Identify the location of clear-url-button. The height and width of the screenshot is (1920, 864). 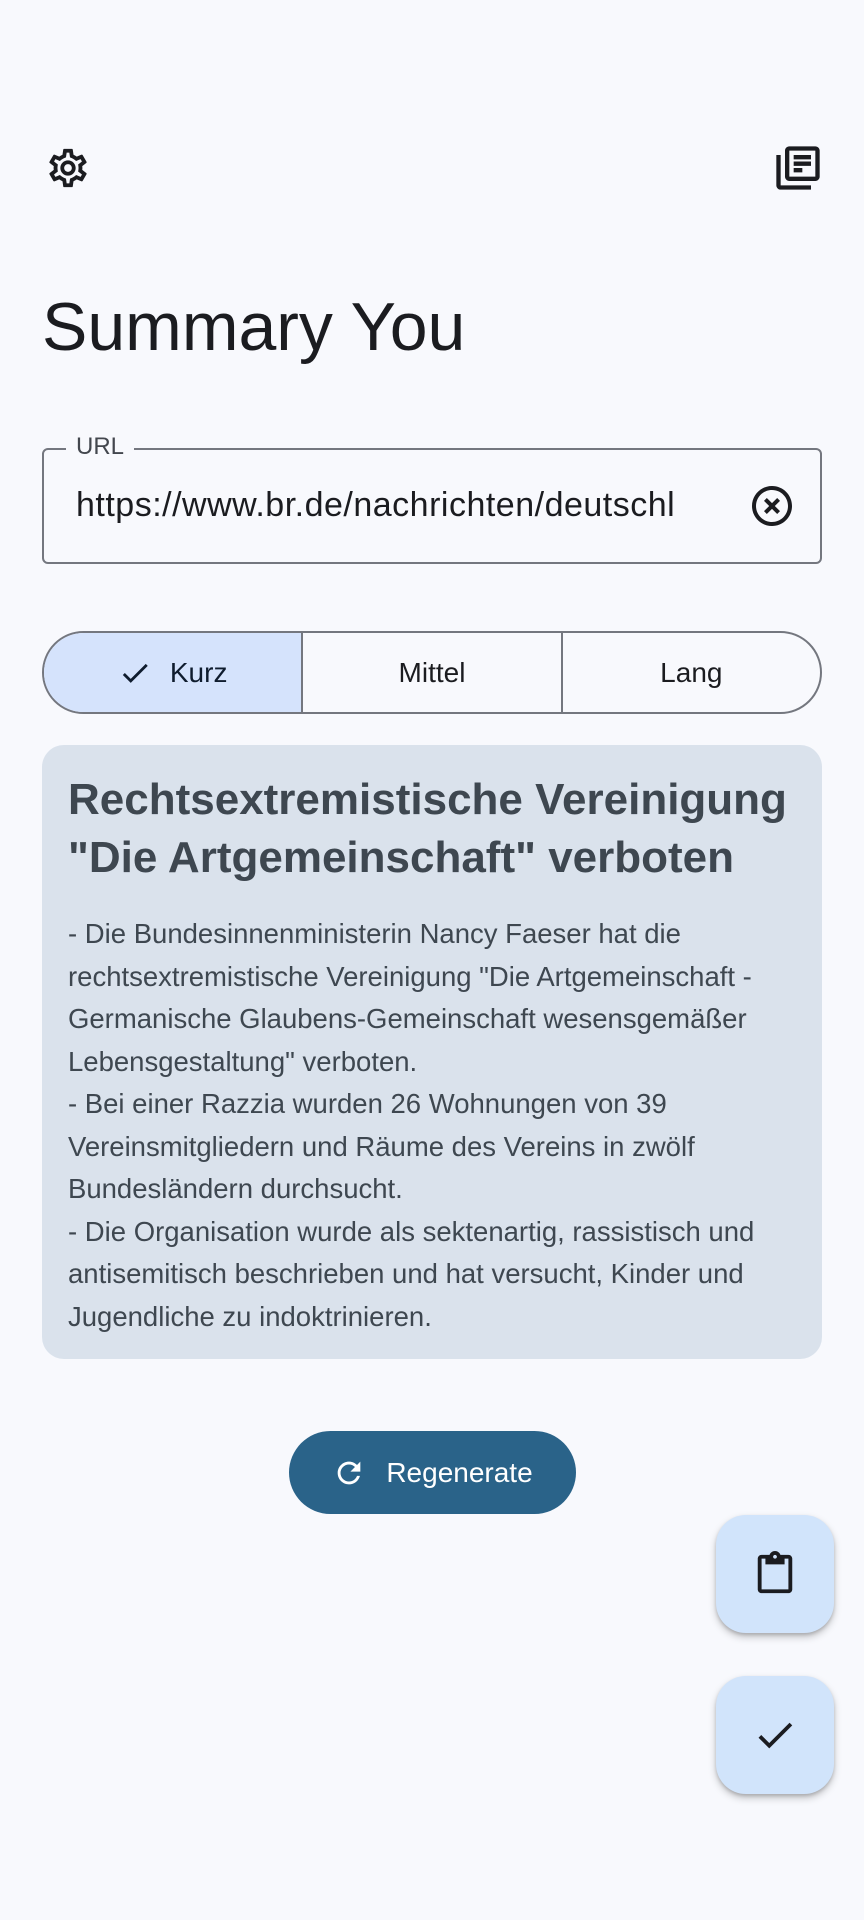
(772, 506).